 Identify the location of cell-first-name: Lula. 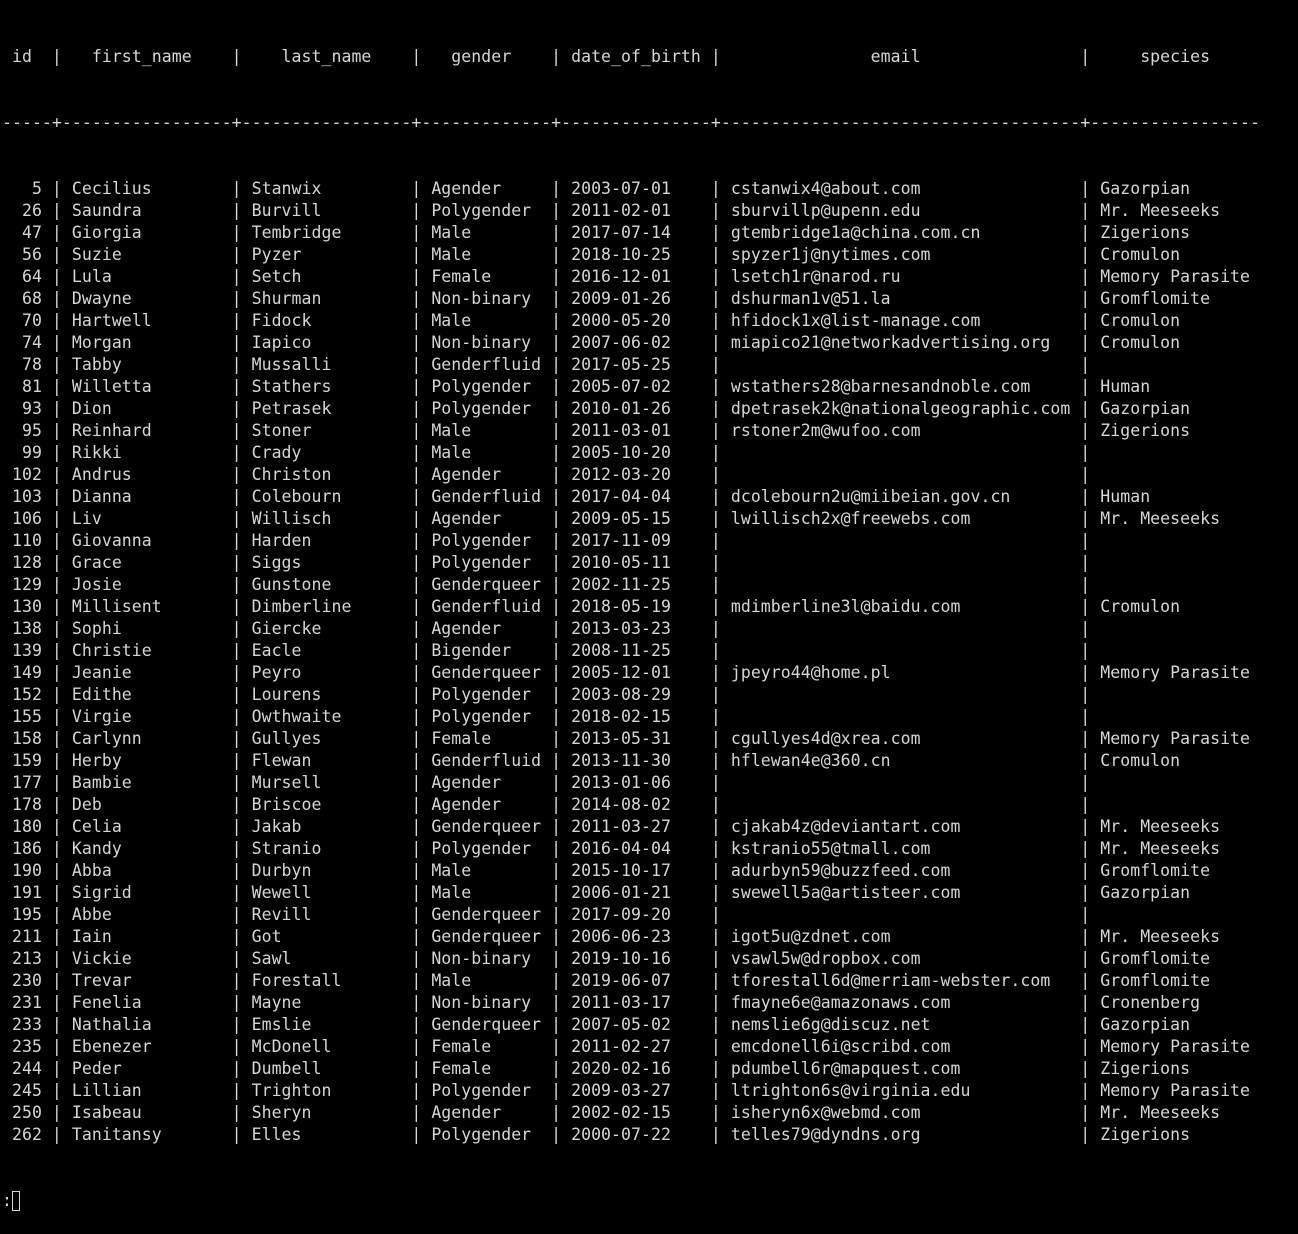
(146, 276).